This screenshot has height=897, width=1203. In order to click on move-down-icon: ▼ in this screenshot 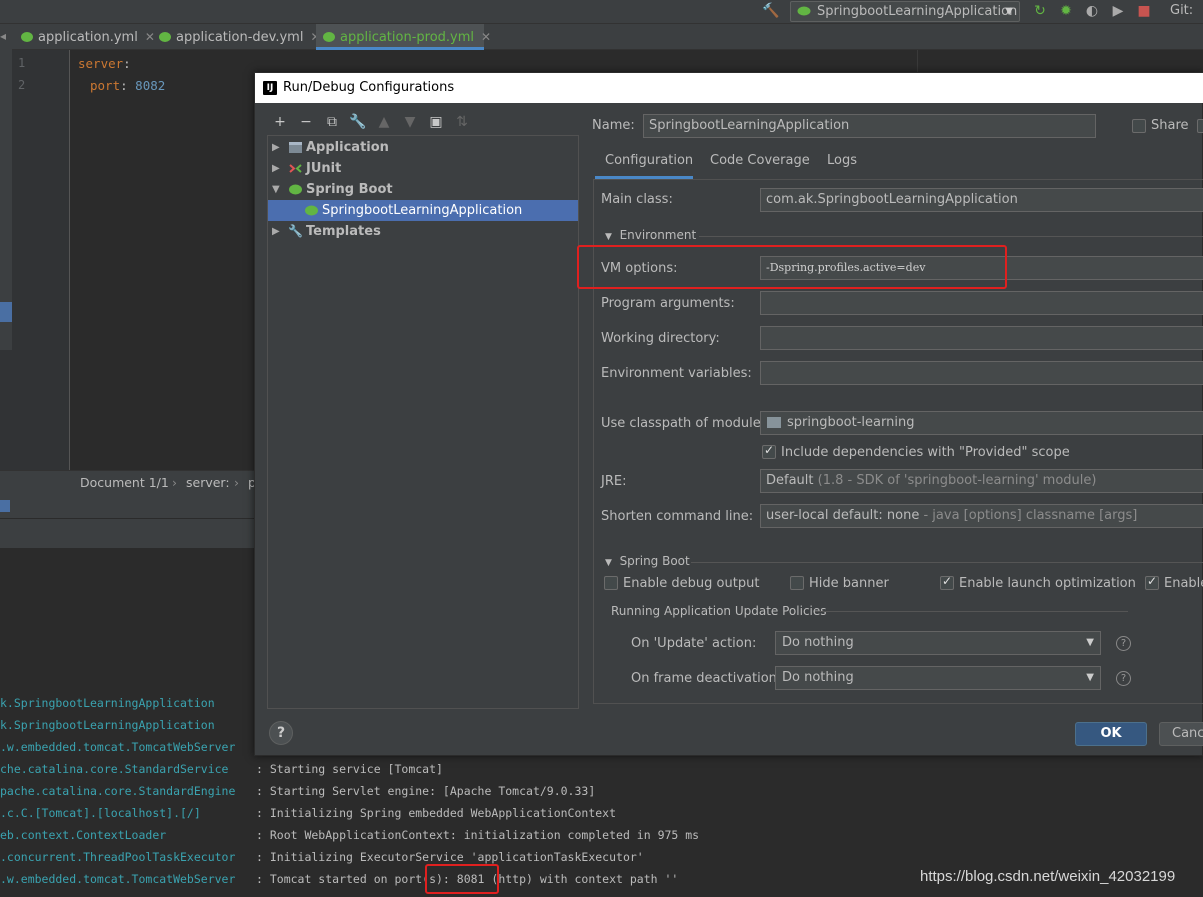, I will do `click(410, 122)`.